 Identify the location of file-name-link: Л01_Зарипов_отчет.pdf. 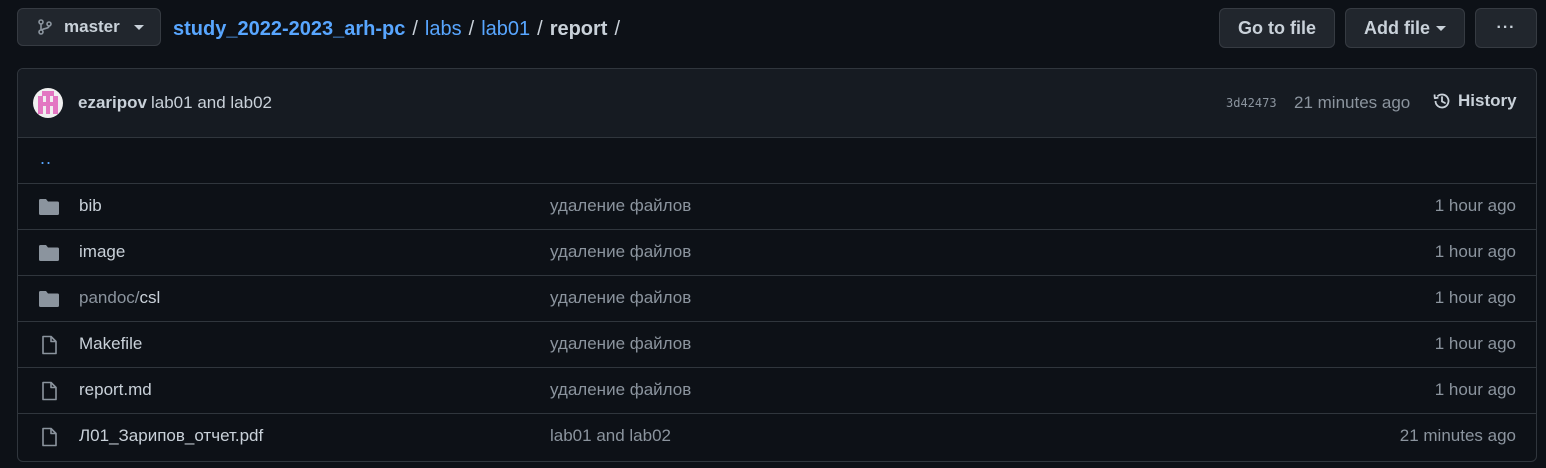
(171, 436).